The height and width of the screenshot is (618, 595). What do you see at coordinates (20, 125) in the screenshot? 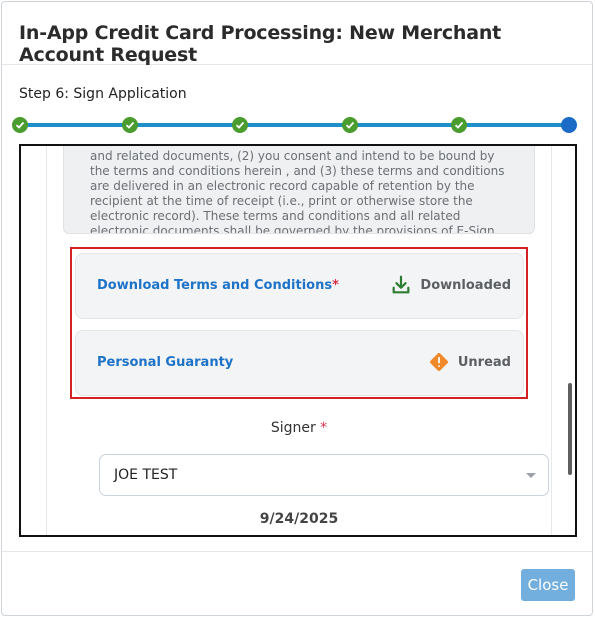
I see `step-1-complete-icon` at bounding box center [20, 125].